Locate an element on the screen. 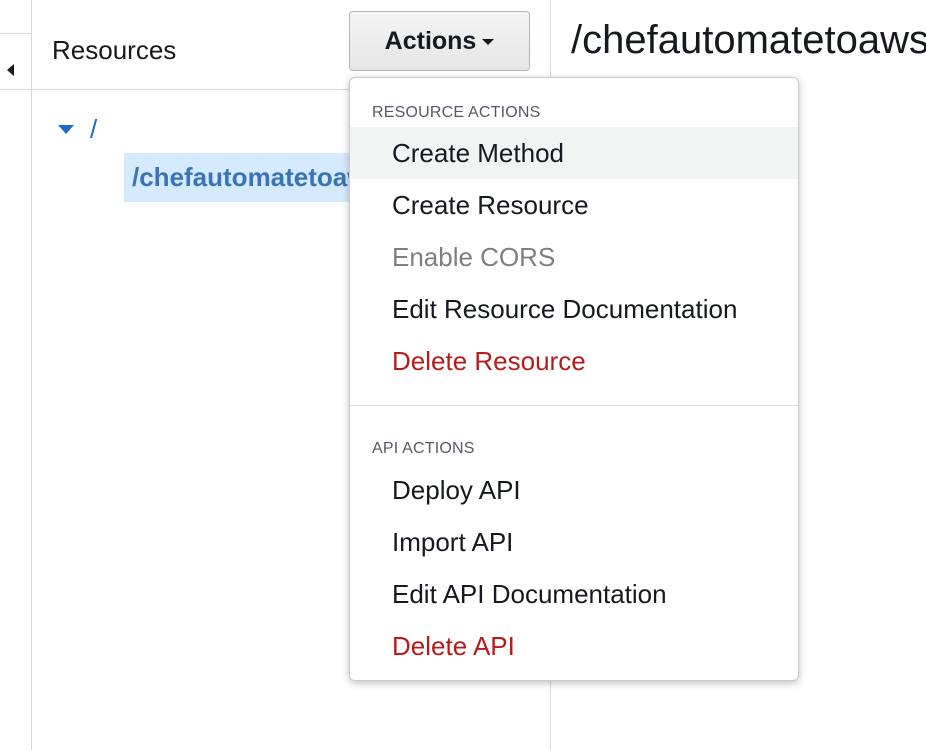 The height and width of the screenshot is (750, 926). menu-divider is located at coordinates (574, 405).